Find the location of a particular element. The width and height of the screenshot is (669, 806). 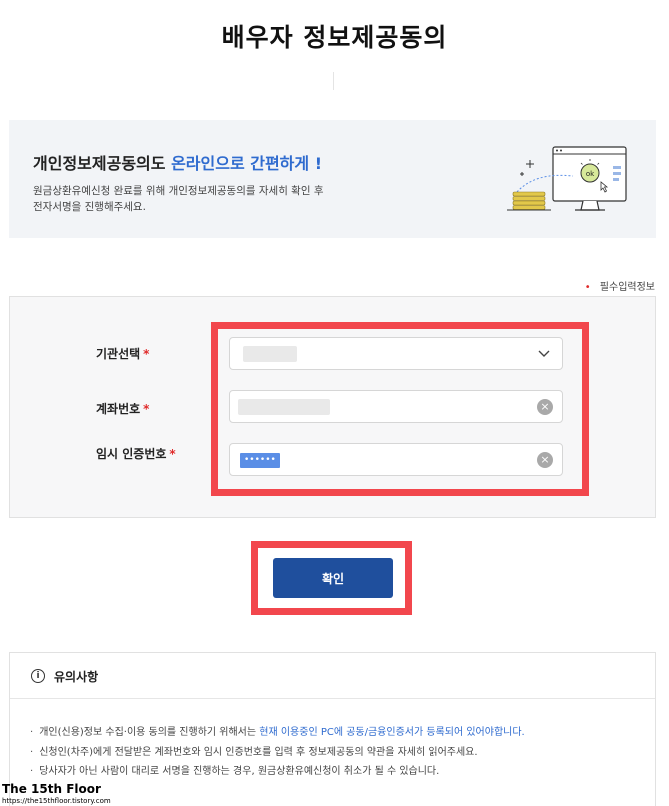

banner-headline-prefix: 개인정보제공동의도 is located at coordinates (99, 163).